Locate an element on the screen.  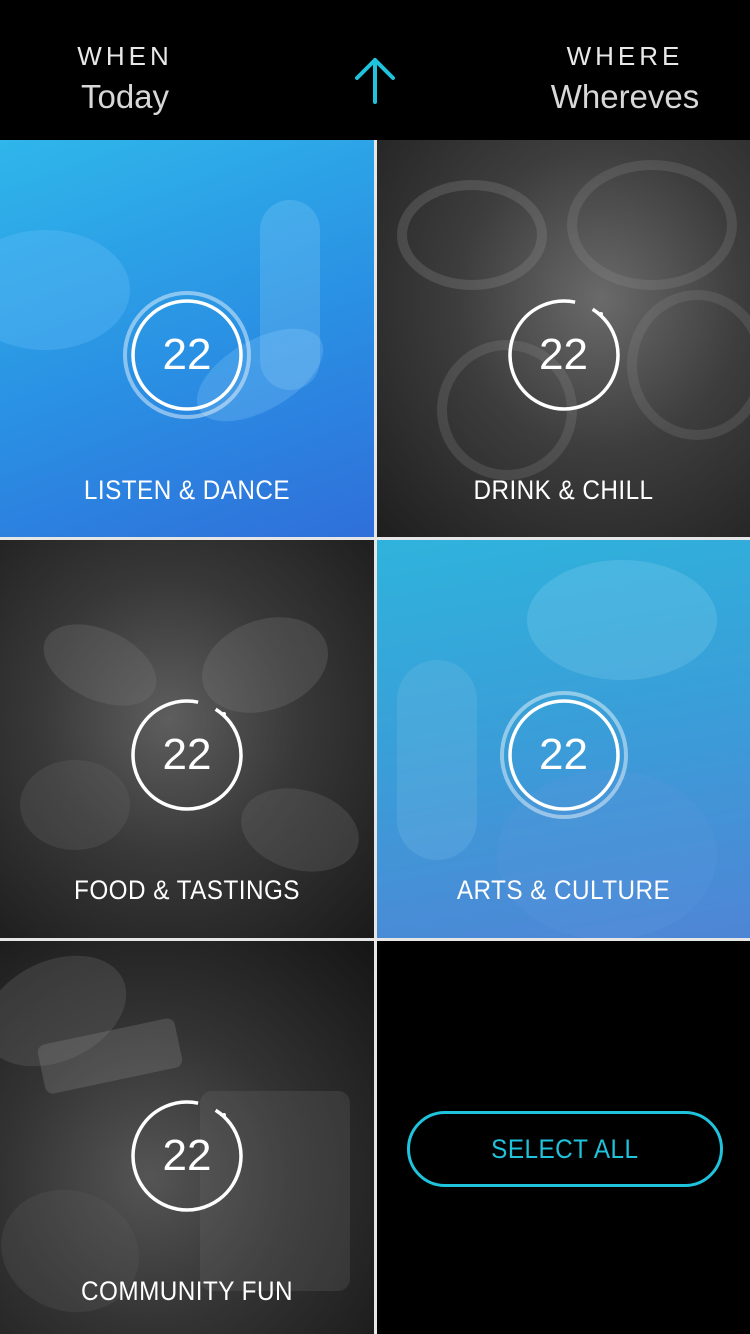
category-tile-food-tastings: 22 FOOD & TASTINGS is located at coordinates (187, 739).